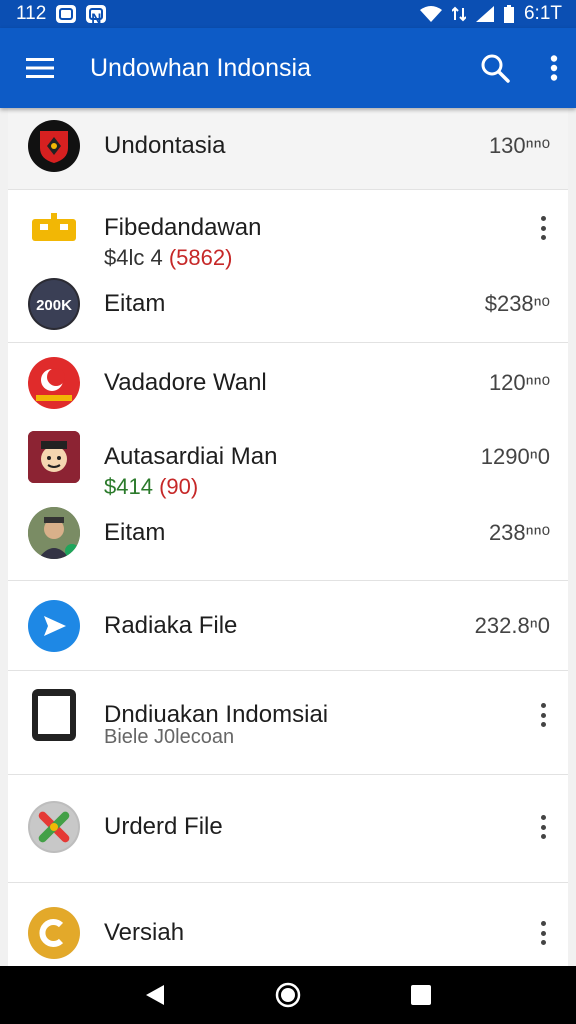  What do you see at coordinates (495, 68) in the screenshot?
I see `search-icon` at bounding box center [495, 68].